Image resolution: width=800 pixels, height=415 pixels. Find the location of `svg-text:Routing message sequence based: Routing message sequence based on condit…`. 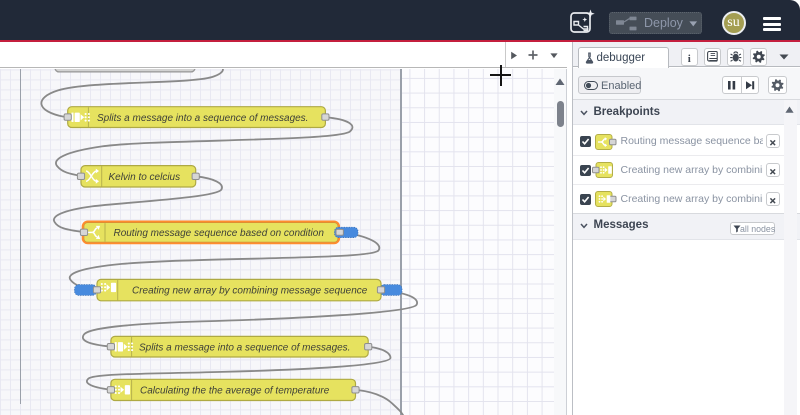

svg-text:Routing message sequence based: Routing message sequence based on condit… is located at coordinates (219, 233).